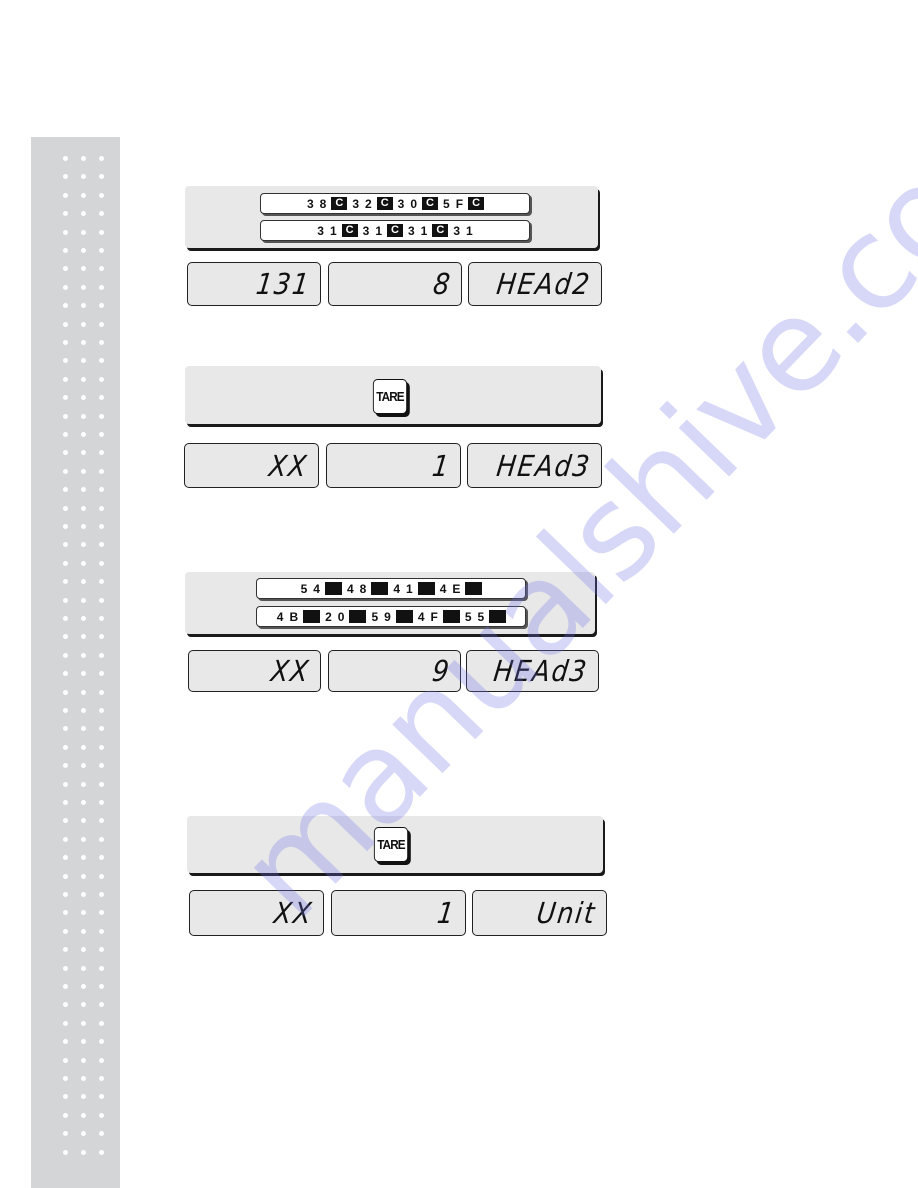 Image resolution: width=918 pixels, height=1188 pixels. I want to click on code-token: 4 E, so click(450, 588).